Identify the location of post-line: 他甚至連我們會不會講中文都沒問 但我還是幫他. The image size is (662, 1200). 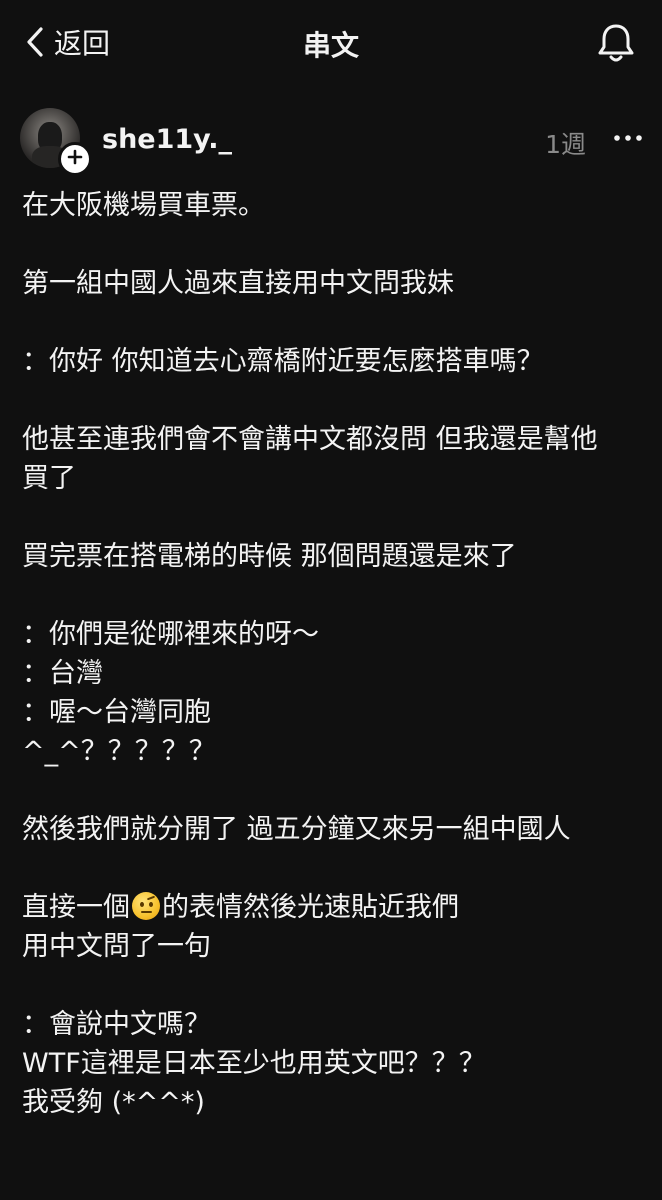
(310, 439).